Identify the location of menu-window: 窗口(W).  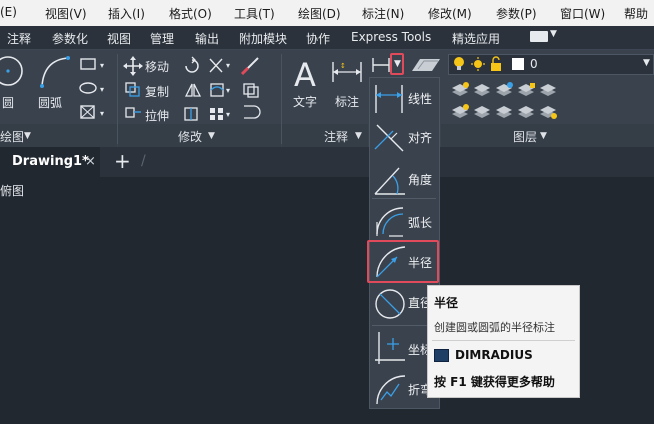
(582, 13).